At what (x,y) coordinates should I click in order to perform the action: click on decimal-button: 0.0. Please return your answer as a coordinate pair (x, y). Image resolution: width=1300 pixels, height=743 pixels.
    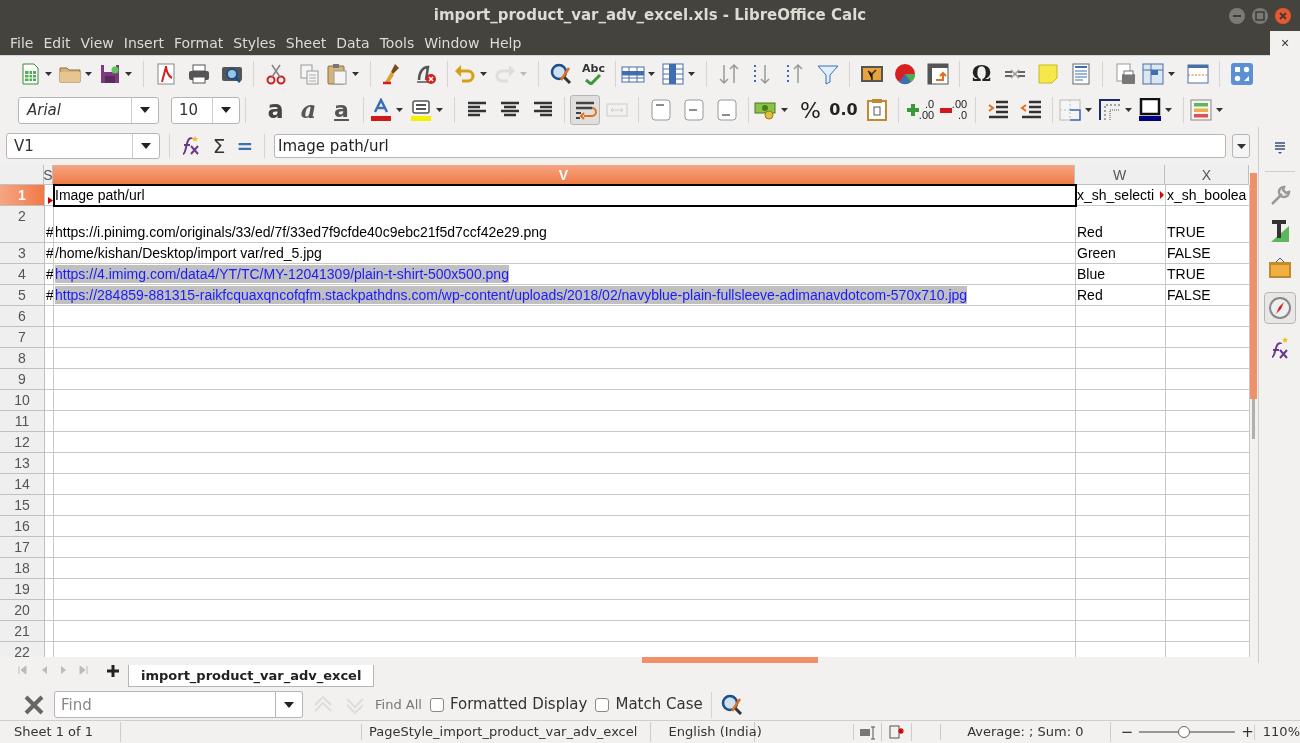
    Looking at the image, I should click on (843, 110).